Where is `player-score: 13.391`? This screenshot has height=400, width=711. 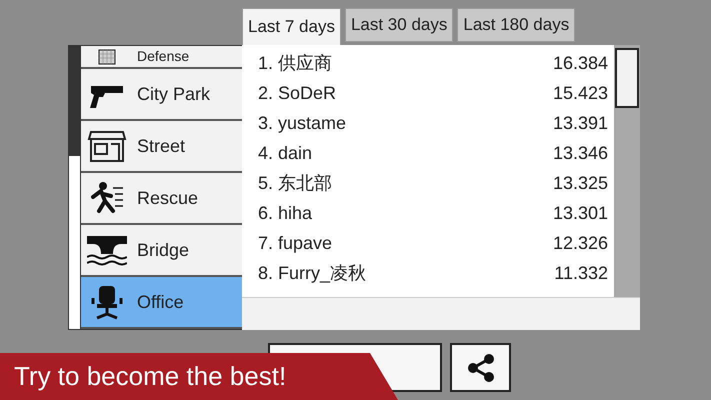
player-score: 13.391 is located at coordinates (580, 123).